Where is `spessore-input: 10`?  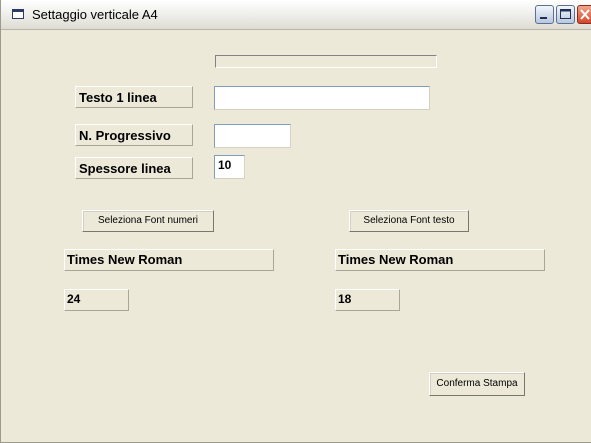 spessore-input: 10 is located at coordinates (229, 167).